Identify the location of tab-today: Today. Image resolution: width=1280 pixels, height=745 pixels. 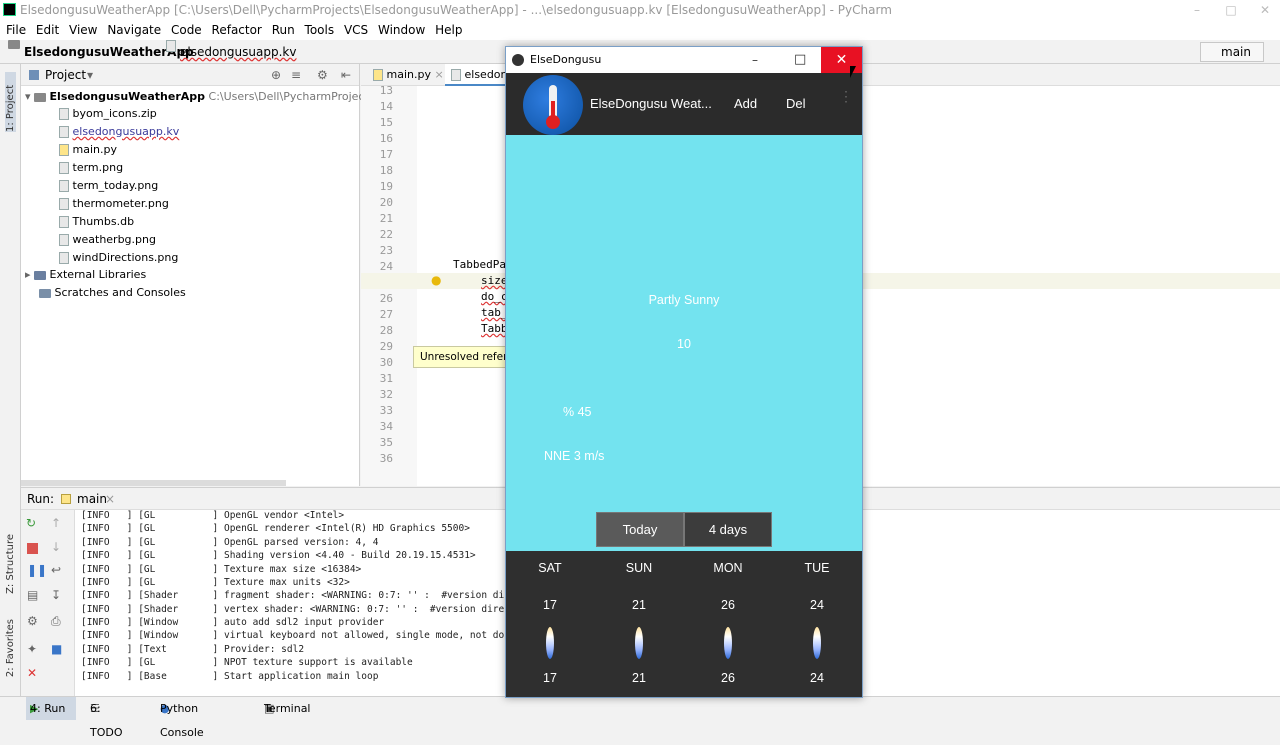
(640, 529).